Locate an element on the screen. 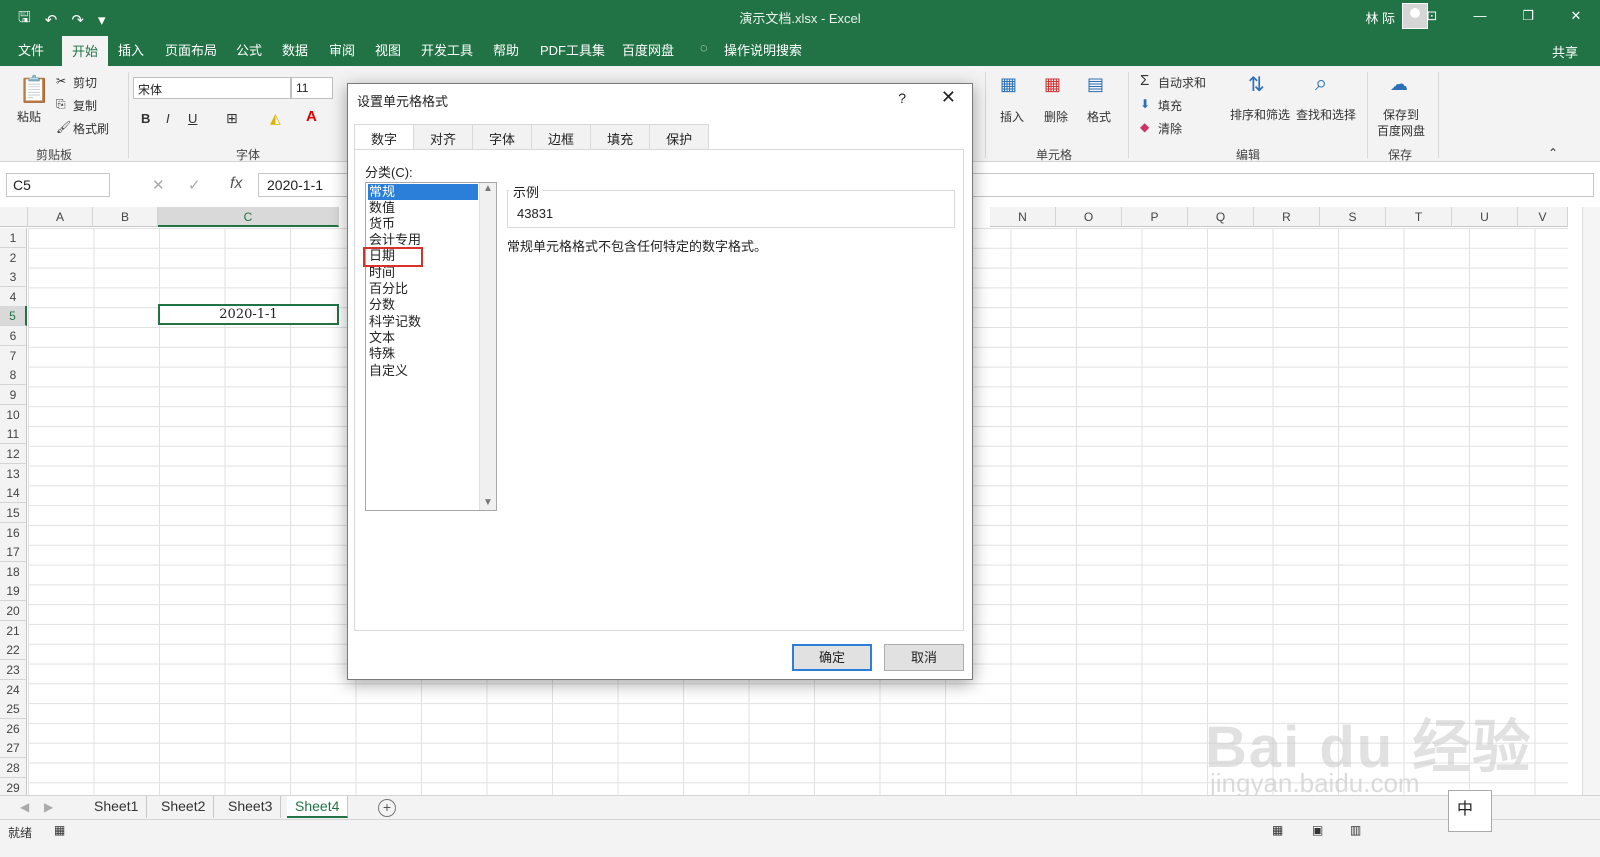 The image size is (1600, 857). dialog-close-button: ✕ is located at coordinates (948, 97).